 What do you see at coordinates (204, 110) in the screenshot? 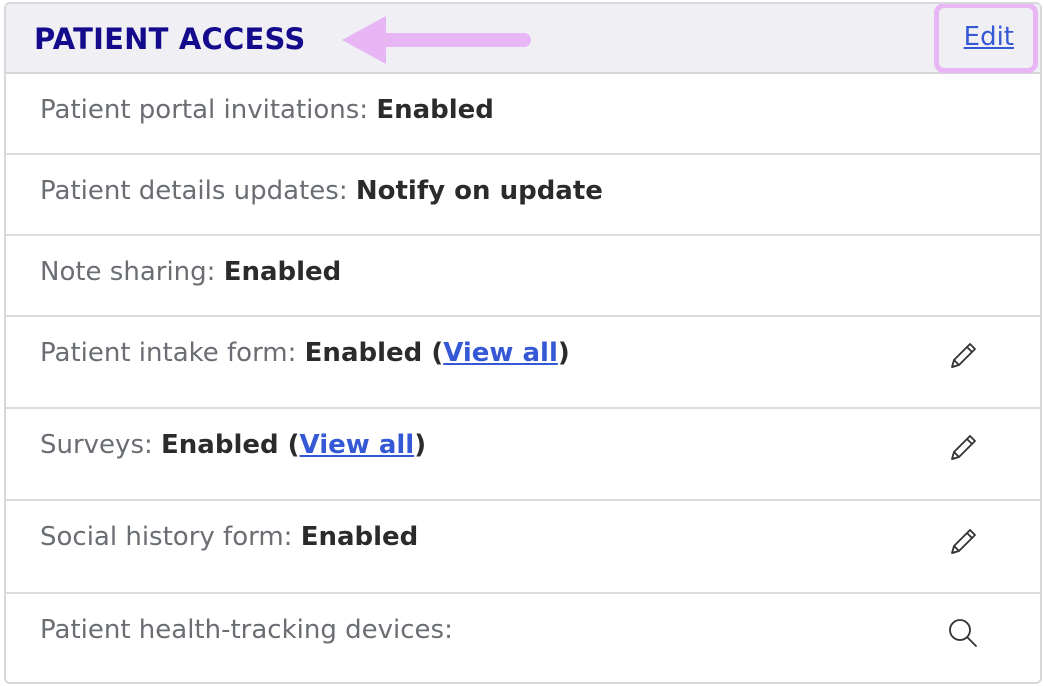
I see `row-label: Patient portal invitations:` at bounding box center [204, 110].